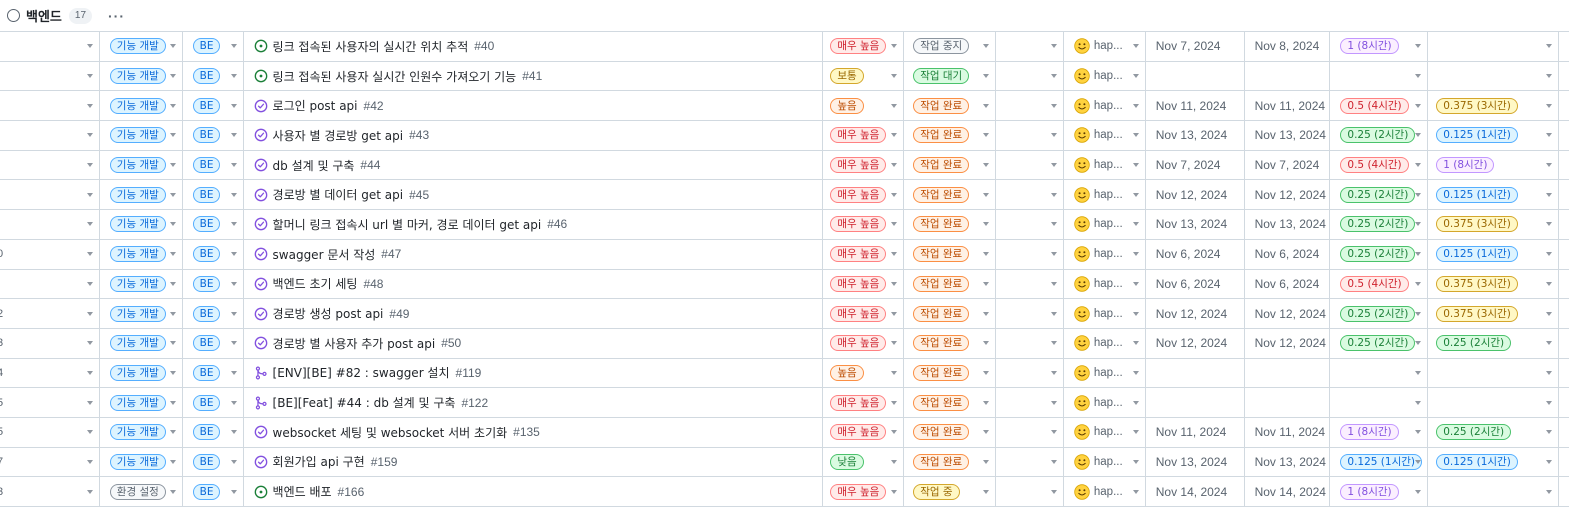 The height and width of the screenshot is (510, 1569). I want to click on issue-title-link: 경로방 별 데이터 get api, so click(338, 194).